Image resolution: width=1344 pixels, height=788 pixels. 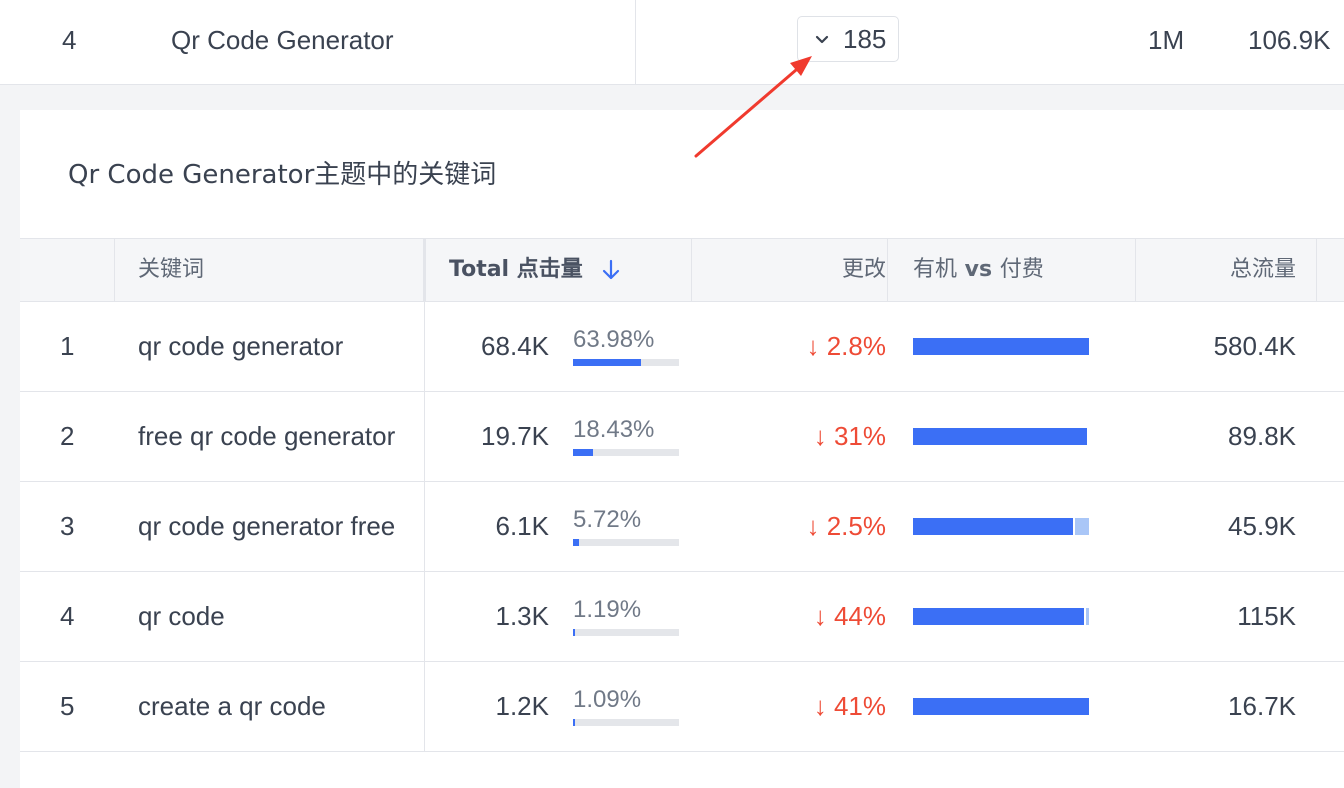 I want to click on row-change: ↓ 44%, so click(x=849, y=616).